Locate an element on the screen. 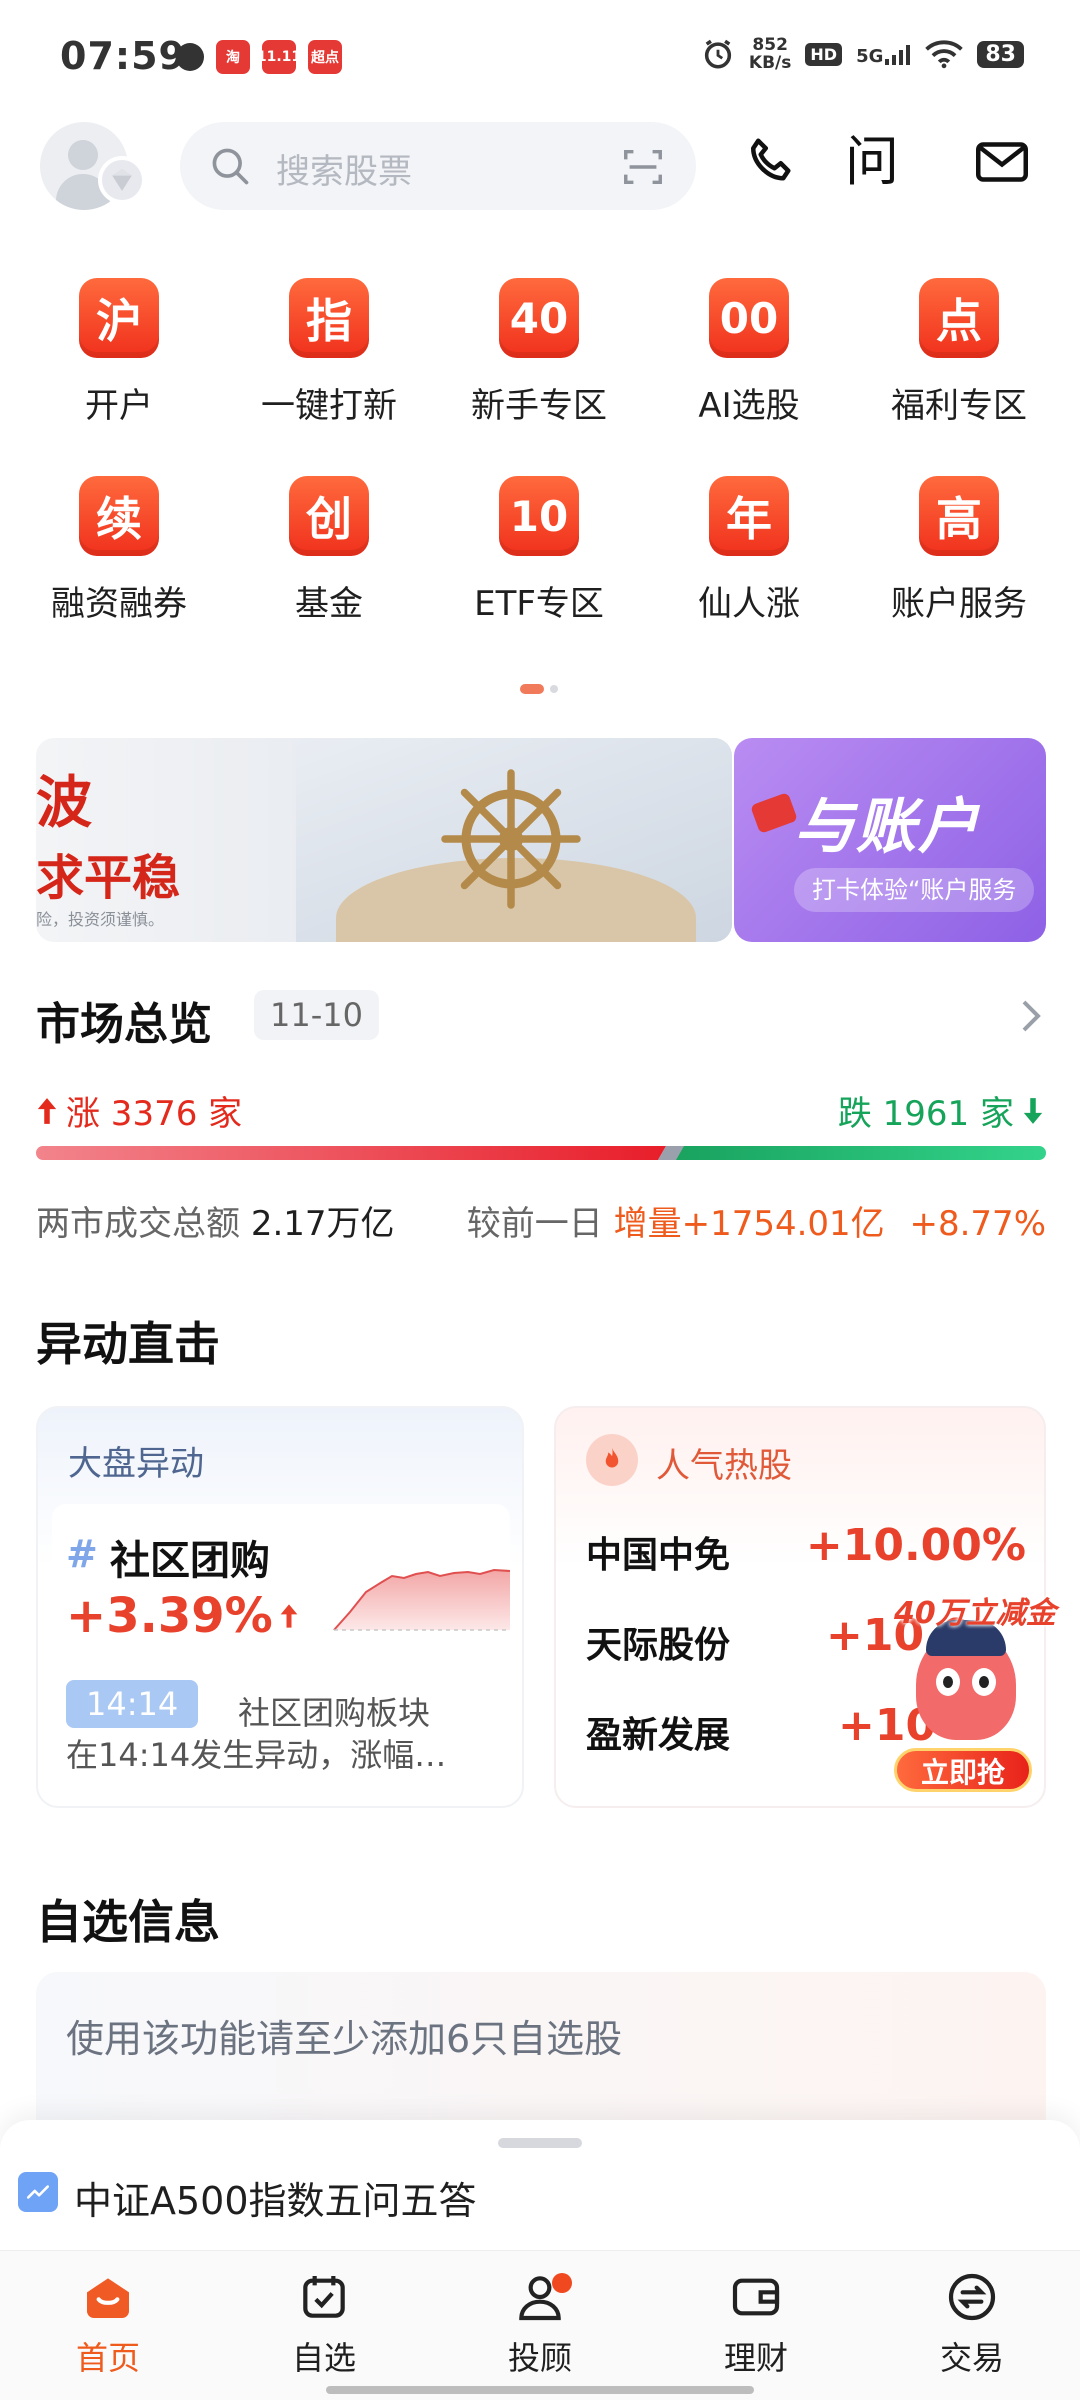  watchlist-empty-message: 使用该功能请至少添加6只自选股 is located at coordinates (344, 2039).